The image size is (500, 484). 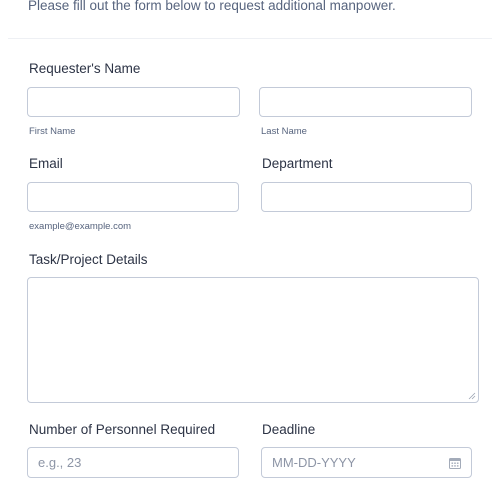 What do you see at coordinates (80, 226) in the screenshot?
I see `email-sublabel: example@example.com` at bounding box center [80, 226].